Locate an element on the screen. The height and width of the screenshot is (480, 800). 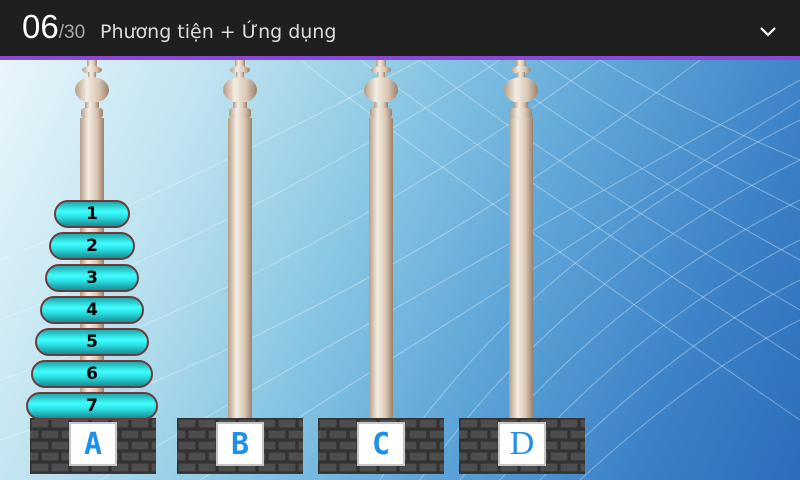
pole-b is located at coordinates (240, 241).